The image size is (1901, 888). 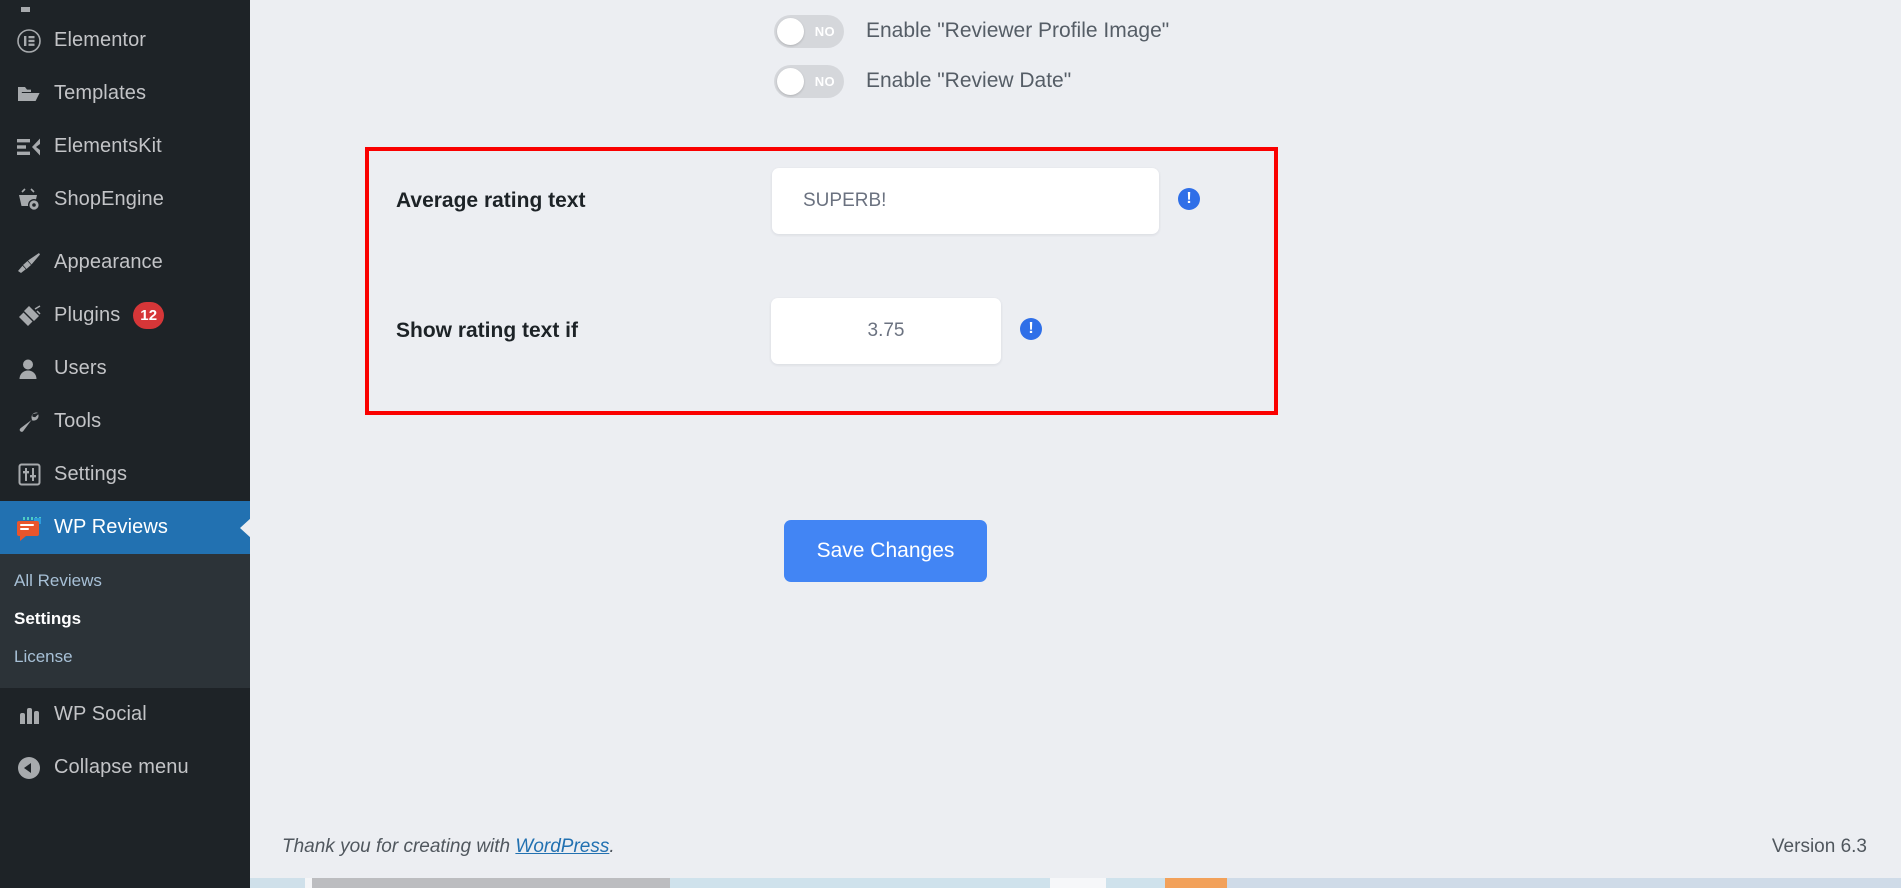 I want to click on sidebar-item-settings: Settings, so click(x=125, y=474).